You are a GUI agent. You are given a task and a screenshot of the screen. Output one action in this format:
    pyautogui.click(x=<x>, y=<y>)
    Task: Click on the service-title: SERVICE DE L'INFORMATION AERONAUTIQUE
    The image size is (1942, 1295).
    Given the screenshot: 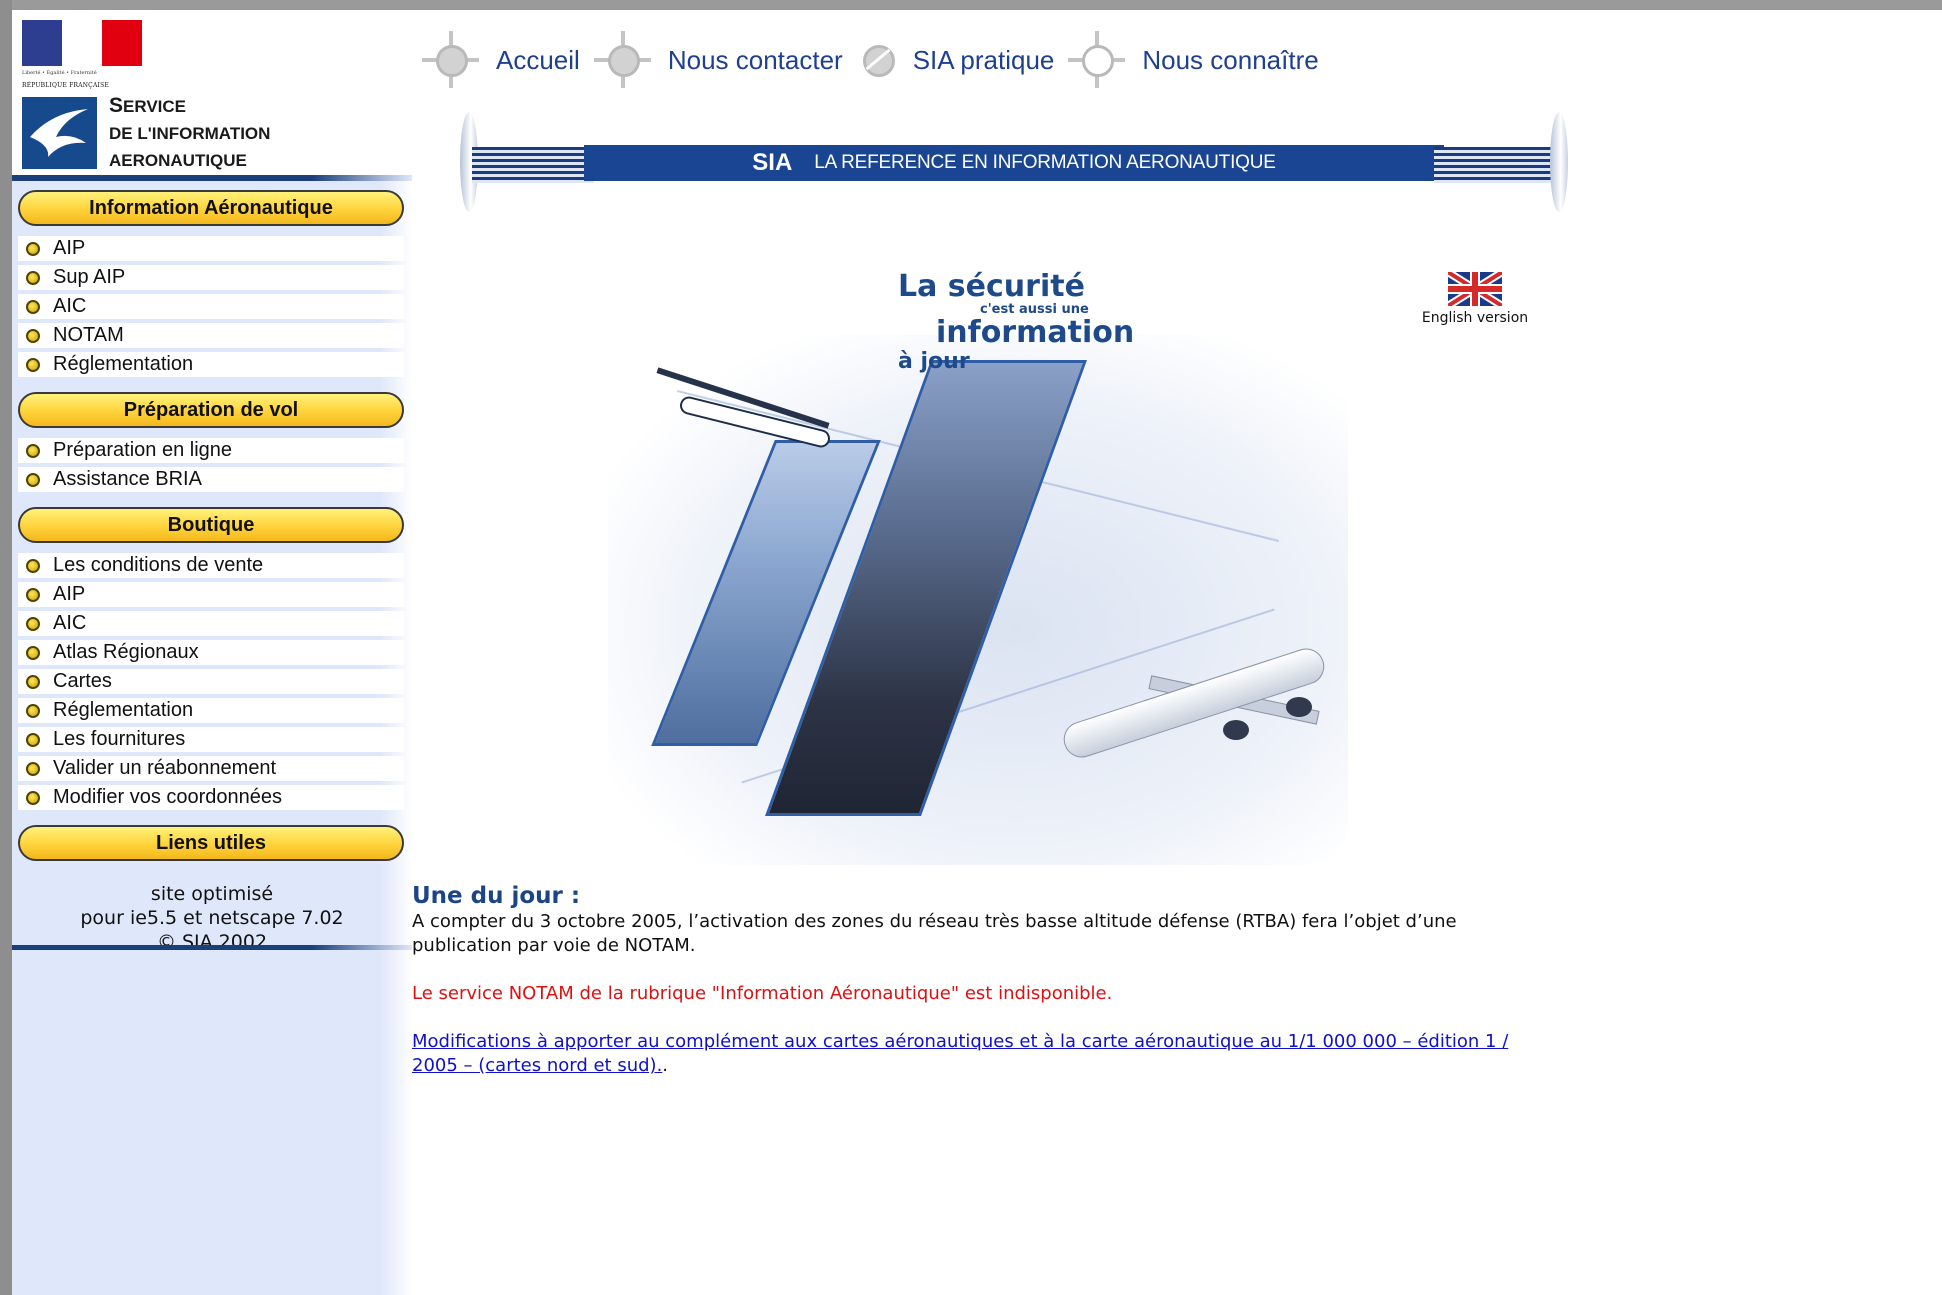 What is the action you would take?
    pyautogui.click(x=189, y=133)
    